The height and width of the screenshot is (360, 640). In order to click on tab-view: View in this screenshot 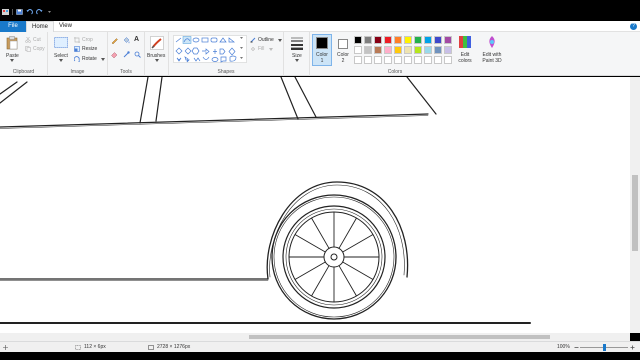, I will do `click(65, 26)`.